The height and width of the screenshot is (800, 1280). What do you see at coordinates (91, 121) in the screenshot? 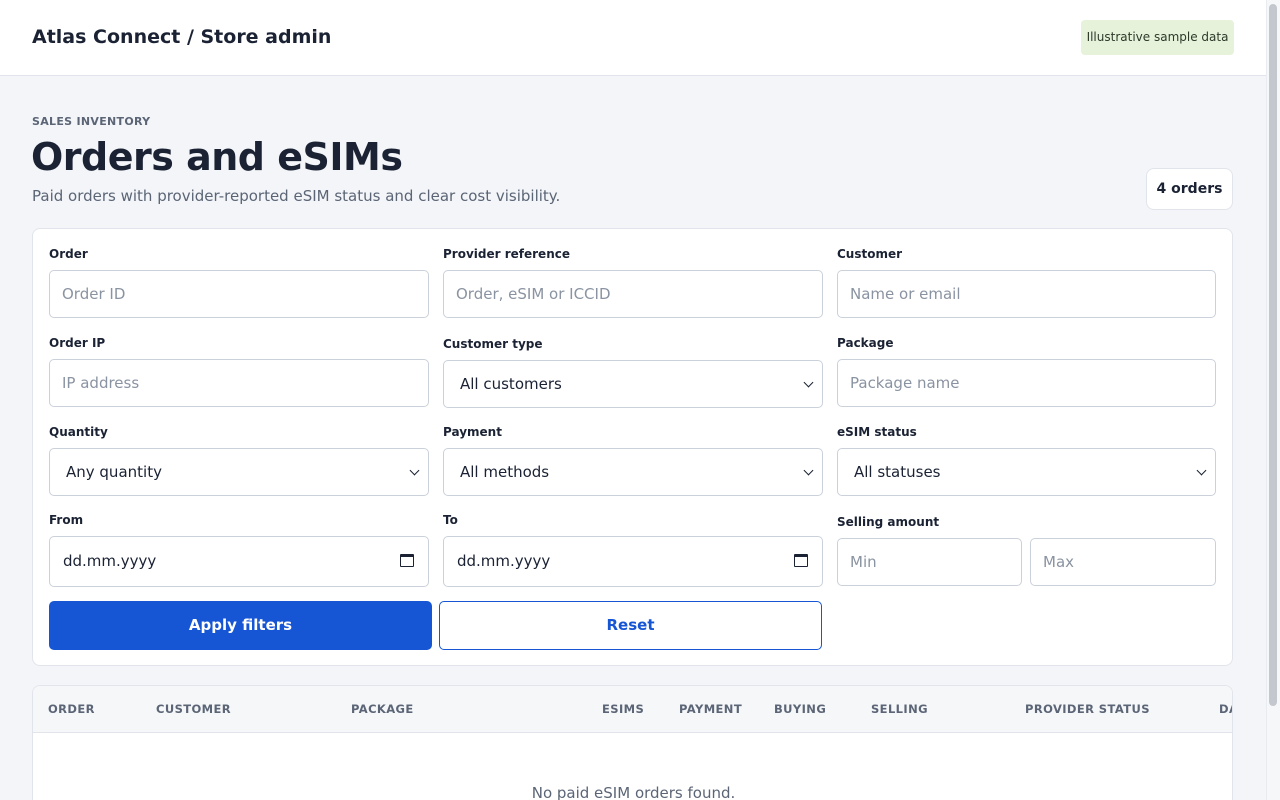
I see `section-eyebrow: SALES INVENTORY` at bounding box center [91, 121].